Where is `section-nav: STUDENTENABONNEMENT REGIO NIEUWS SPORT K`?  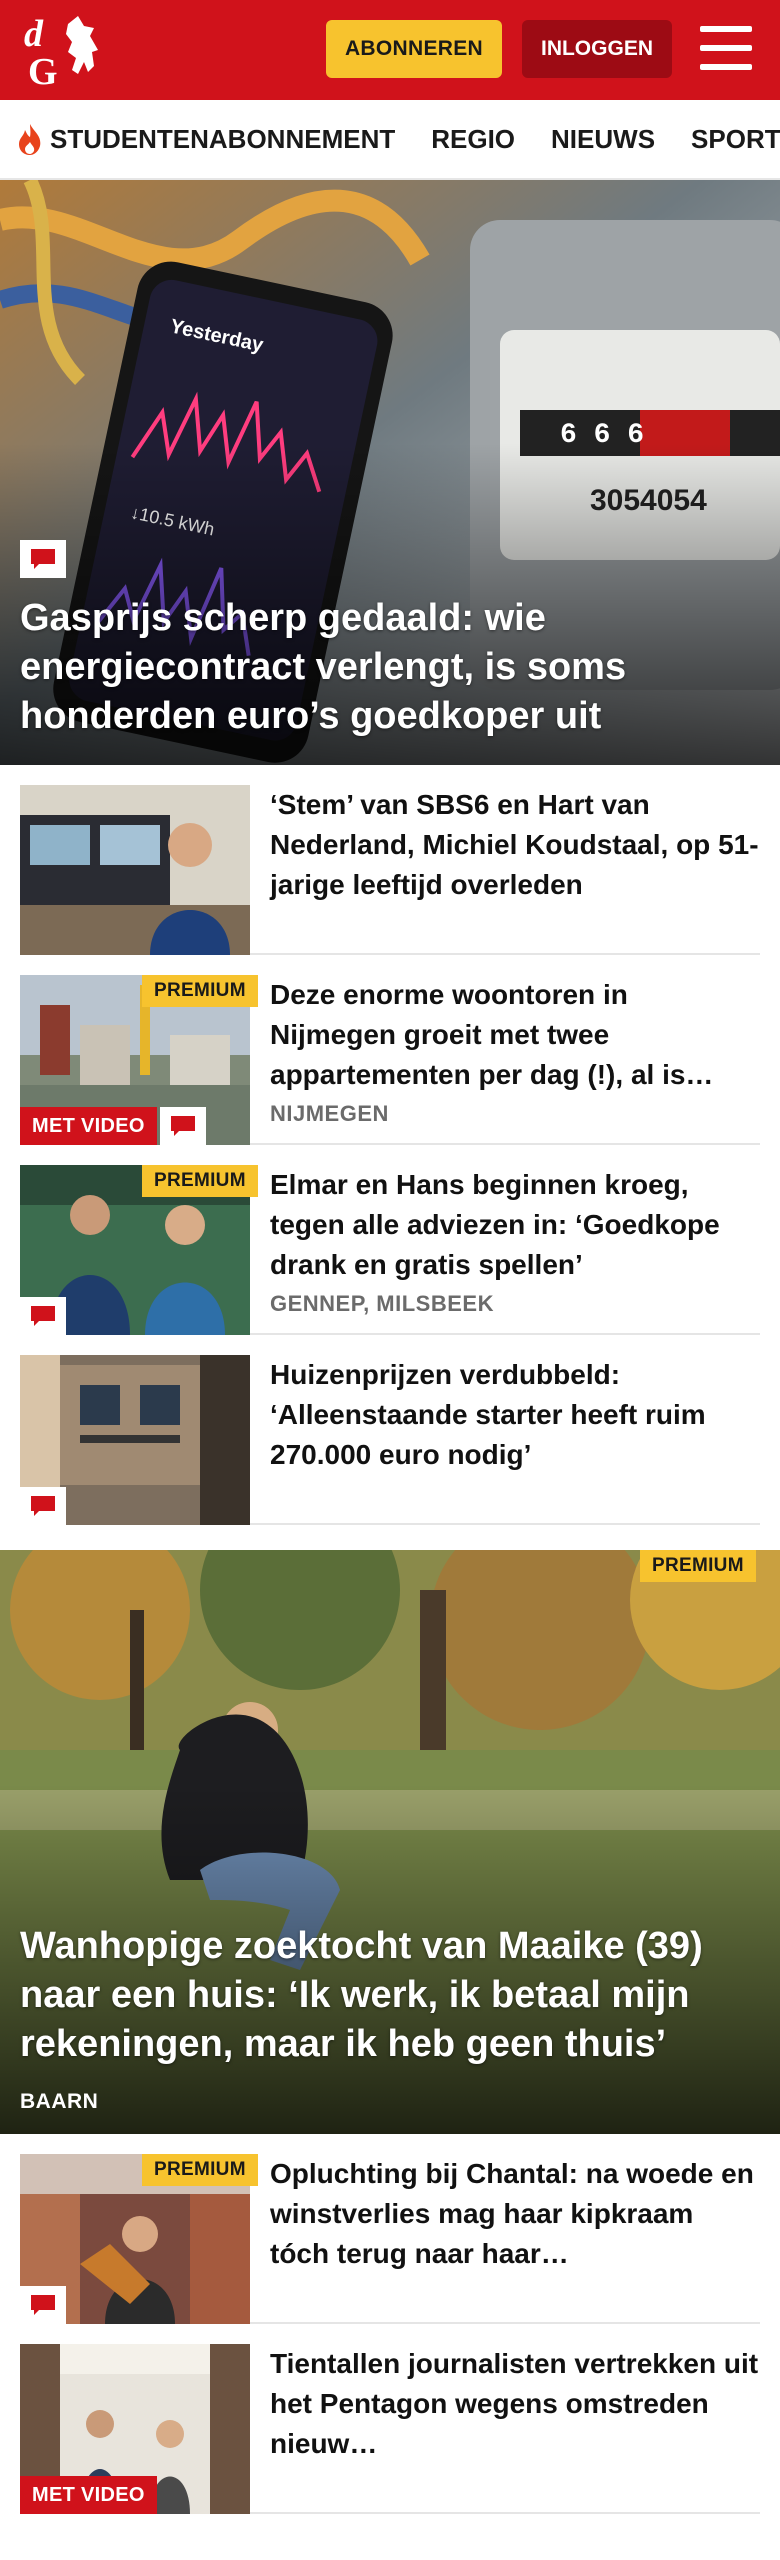 section-nav: STUDENTENABONNEMENT REGIO NIEUWS SPORT K is located at coordinates (390, 140).